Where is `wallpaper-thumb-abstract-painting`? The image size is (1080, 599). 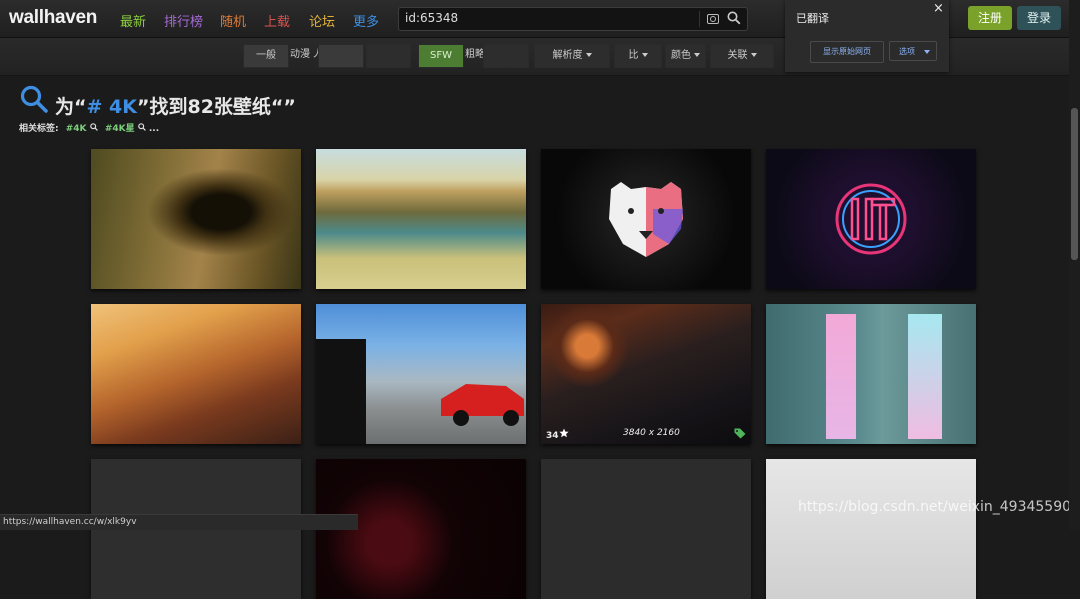
wallpaper-thumb-abstract-painting is located at coordinates (196, 374).